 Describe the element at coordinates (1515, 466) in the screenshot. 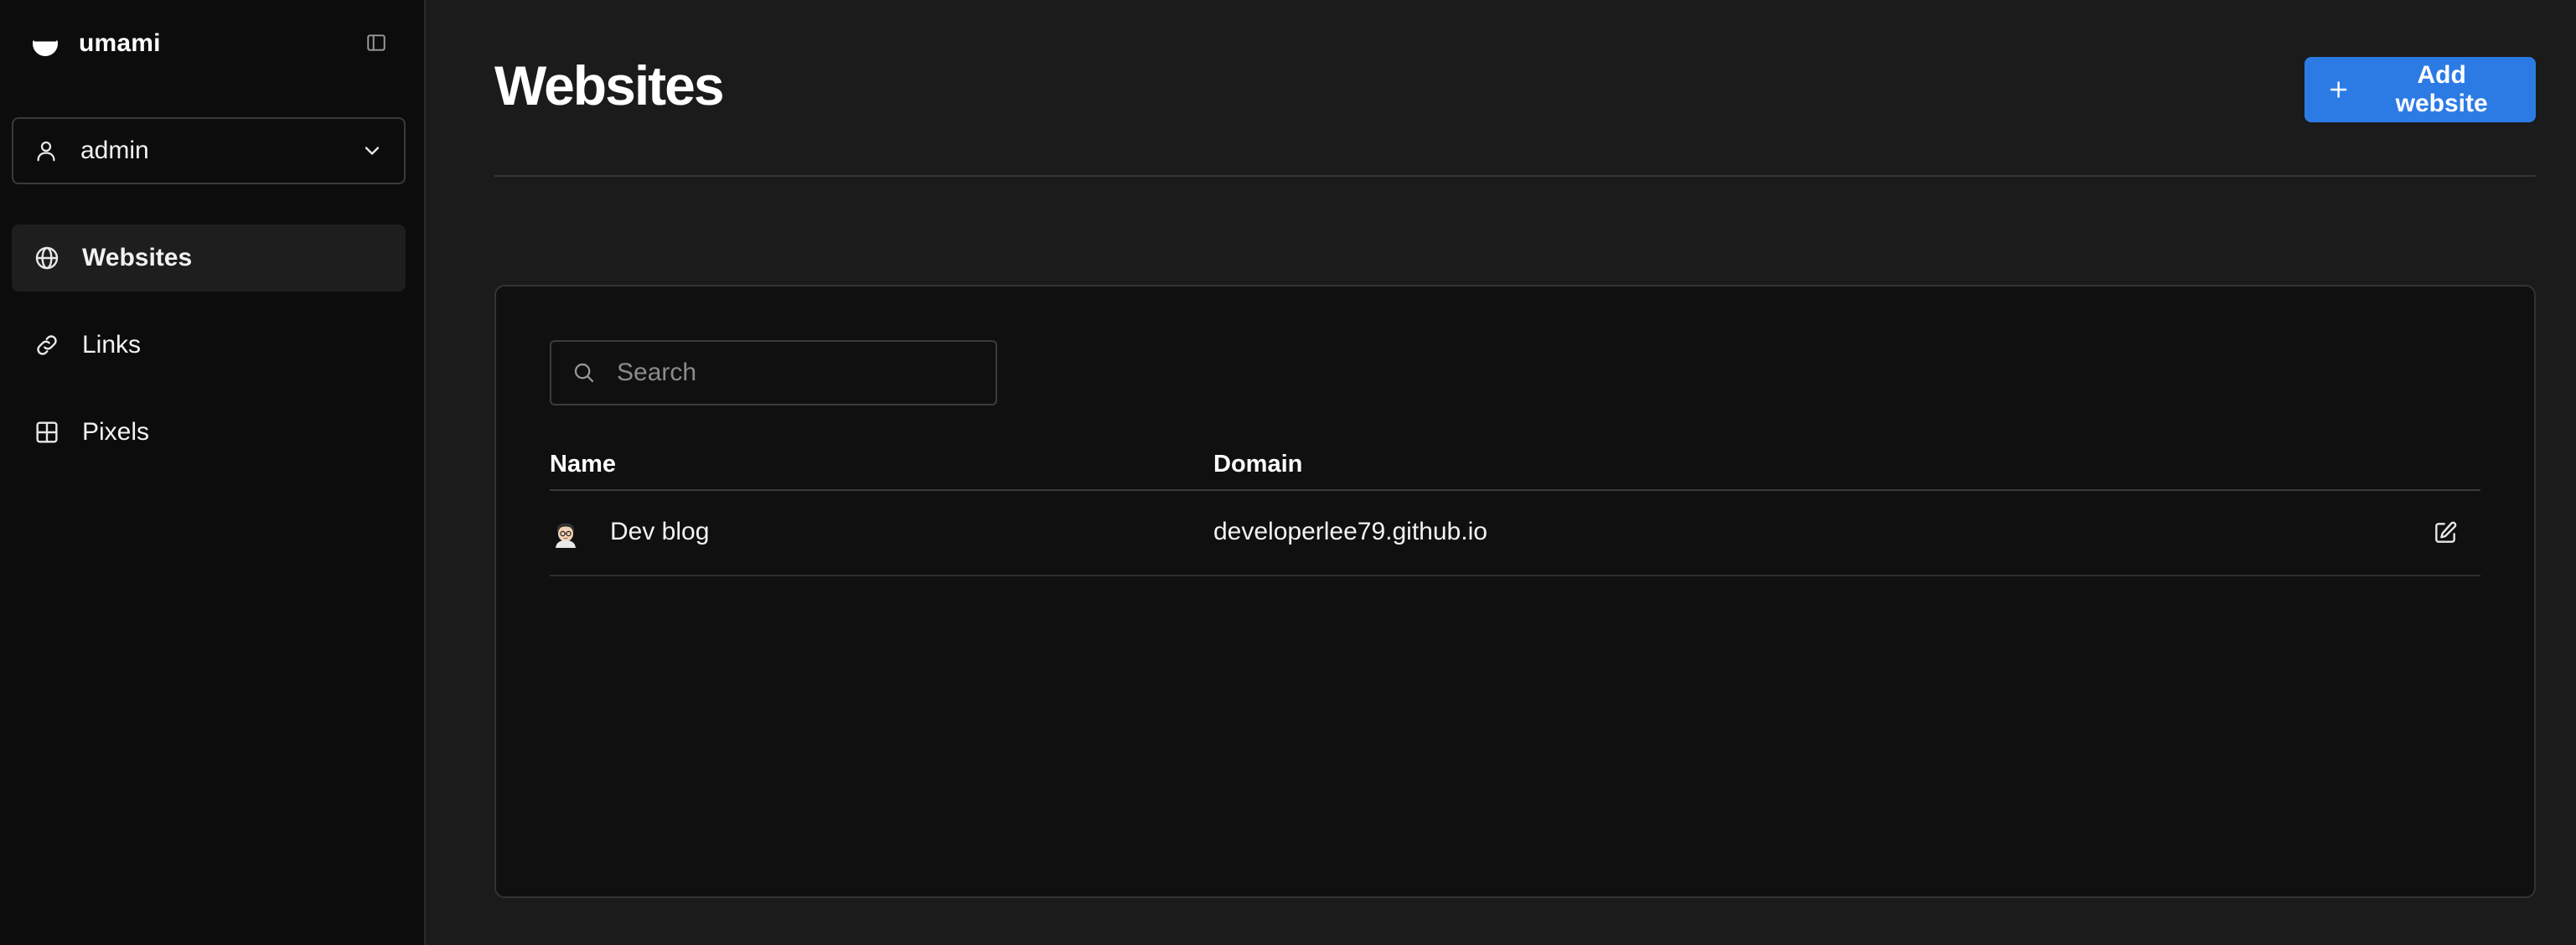

I see `table-header: Name Domain` at that location.